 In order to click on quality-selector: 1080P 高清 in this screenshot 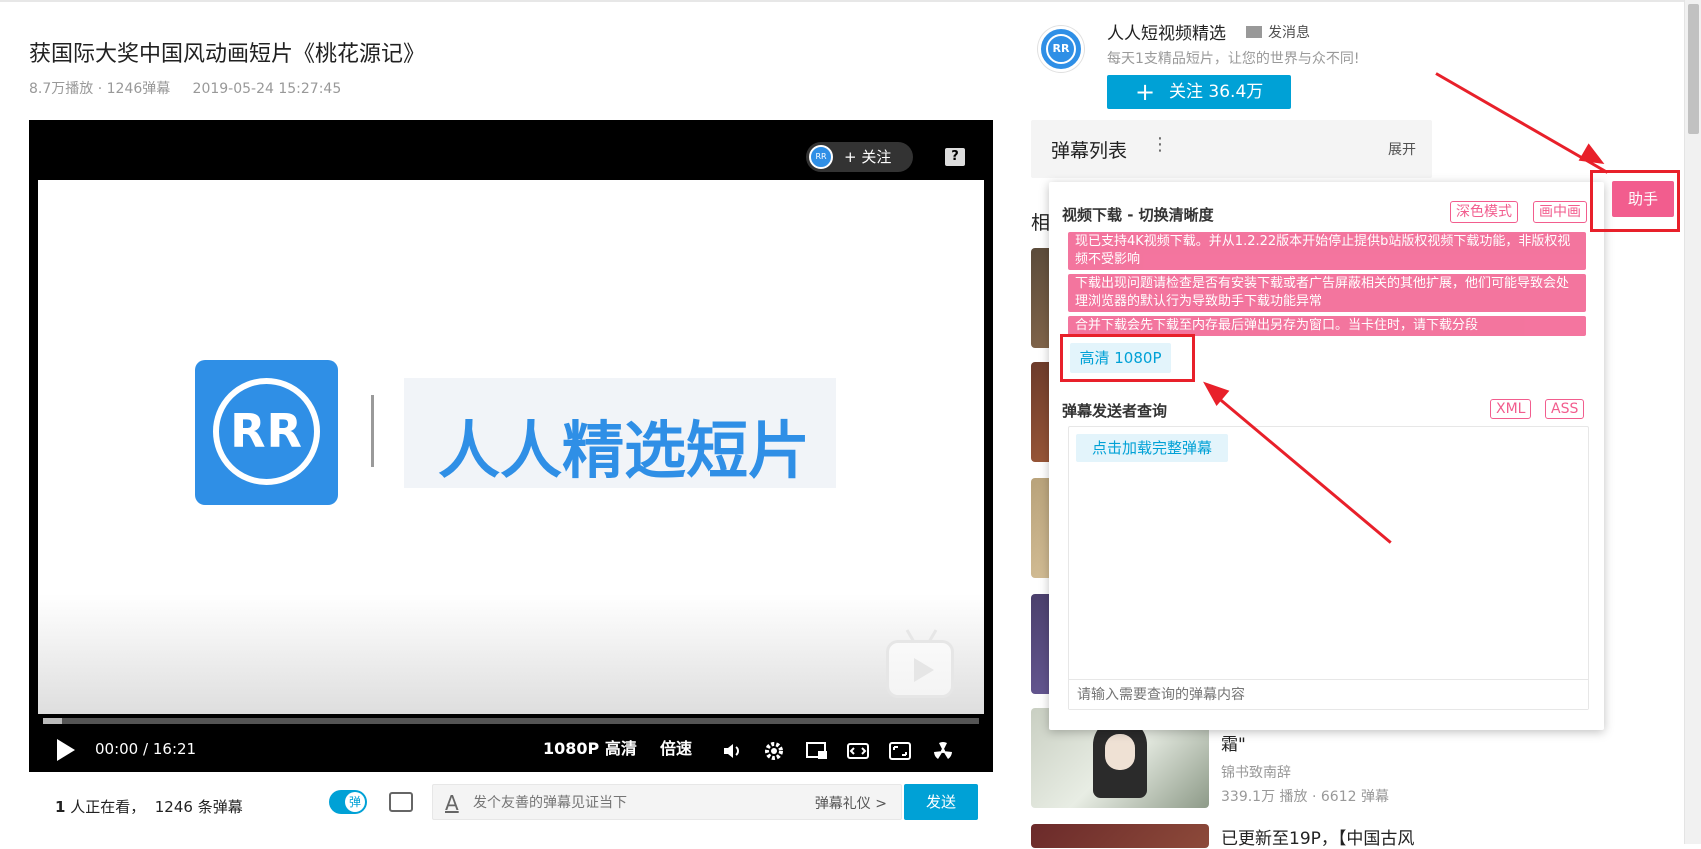, I will do `click(590, 749)`.